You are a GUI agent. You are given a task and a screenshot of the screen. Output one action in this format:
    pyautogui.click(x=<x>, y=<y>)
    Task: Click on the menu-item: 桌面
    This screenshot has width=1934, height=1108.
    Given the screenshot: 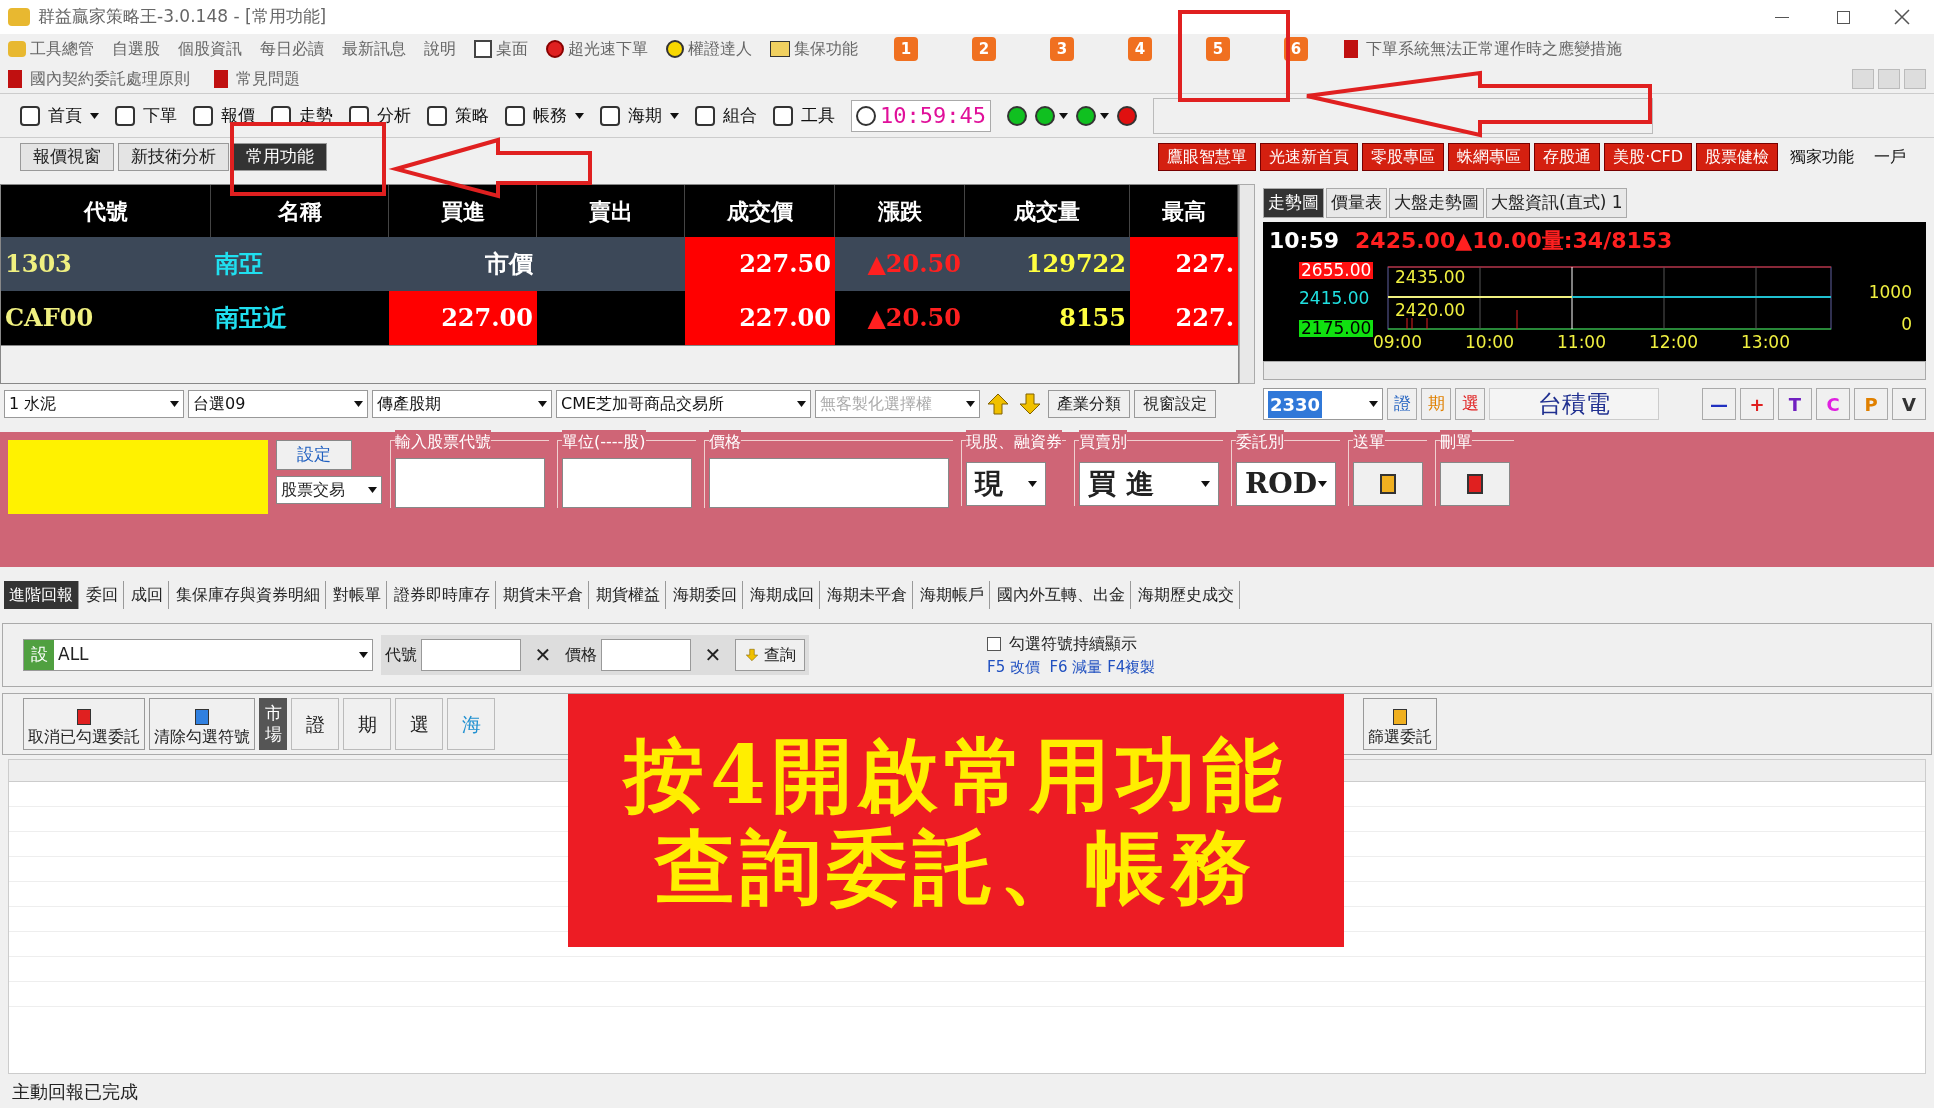 What is the action you would take?
    pyautogui.click(x=512, y=49)
    